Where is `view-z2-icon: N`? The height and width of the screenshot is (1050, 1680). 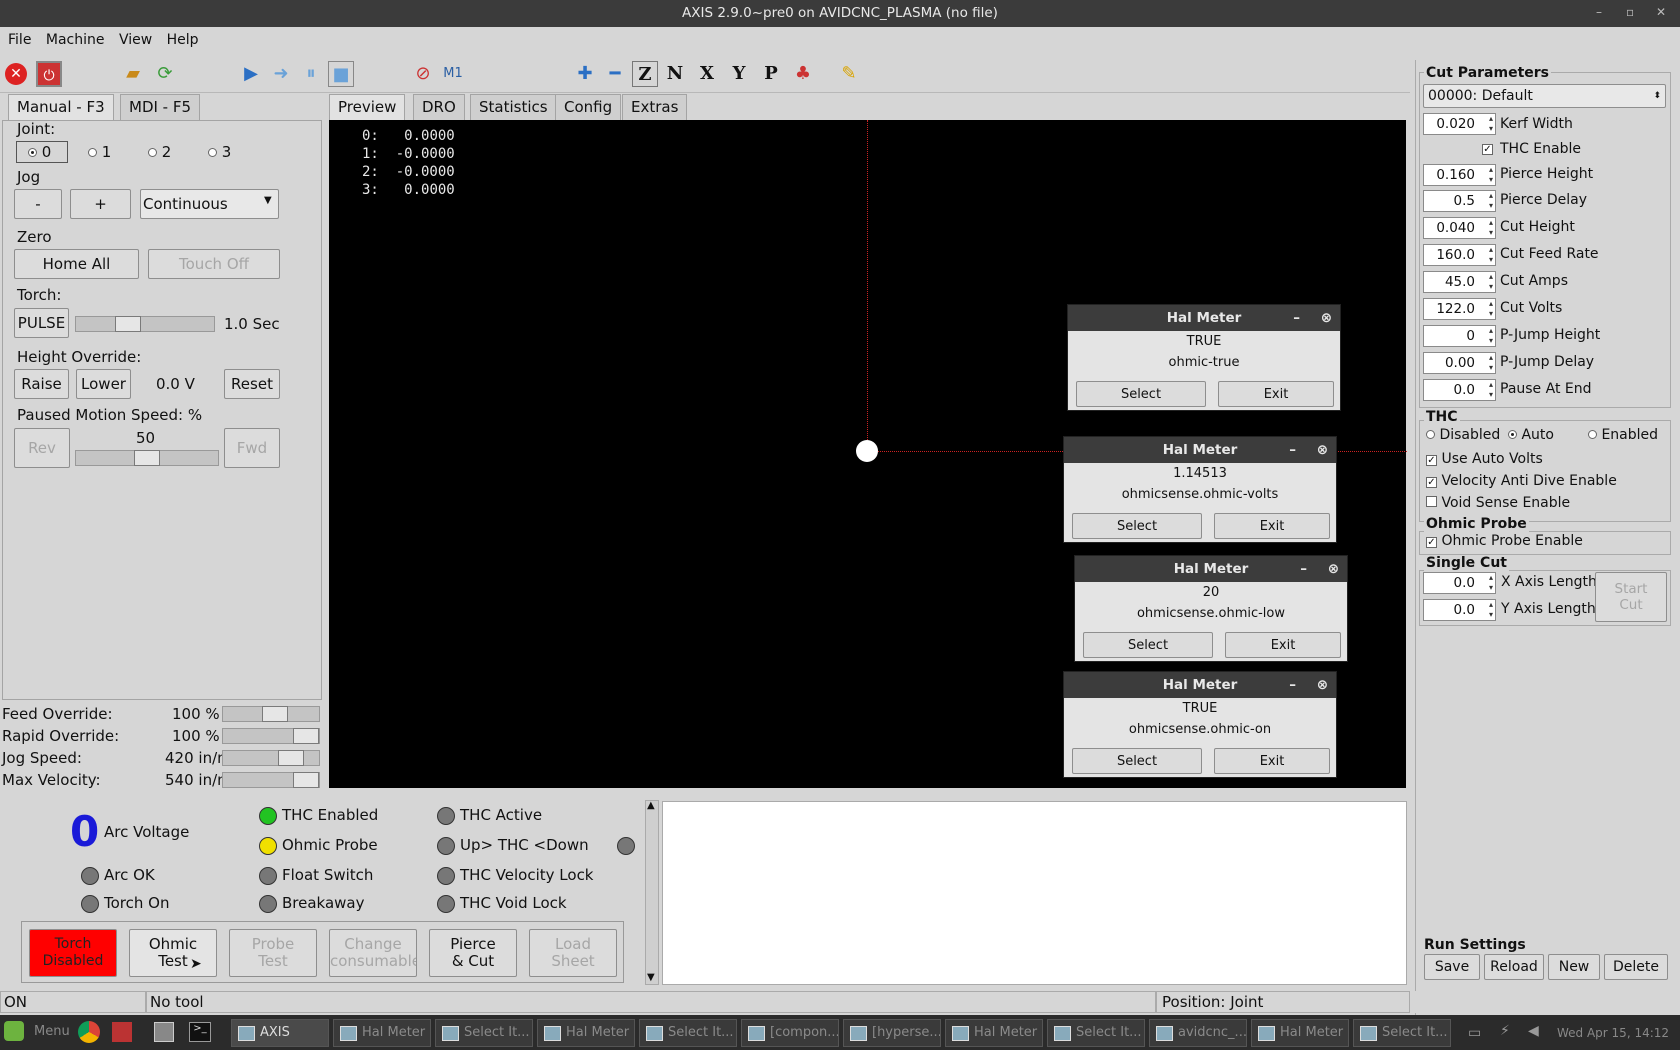
view-z2-icon: N is located at coordinates (675, 74).